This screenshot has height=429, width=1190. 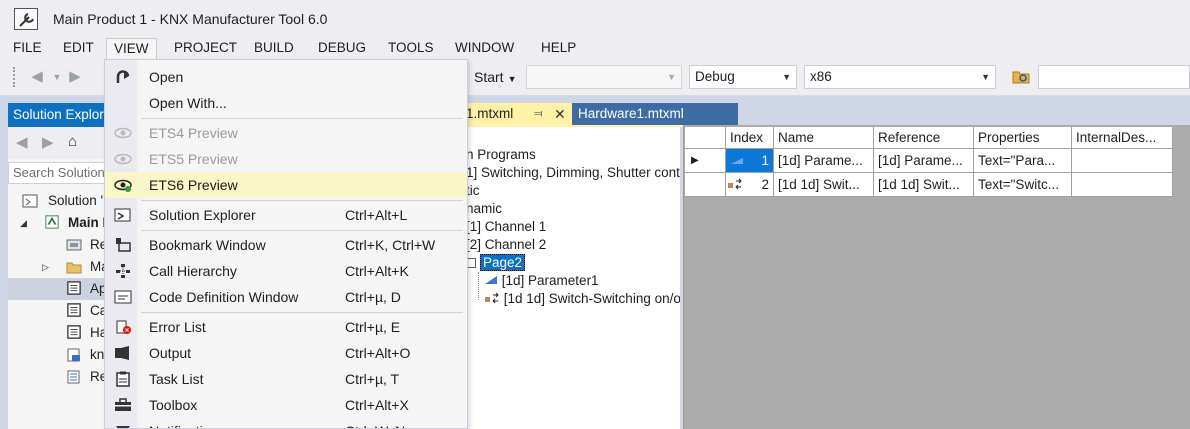 What do you see at coordinates (286, 353) in the screenshot?
I see `menu-item-output: Output Ctrl+Alt+O` at bounding box center [286, 353].